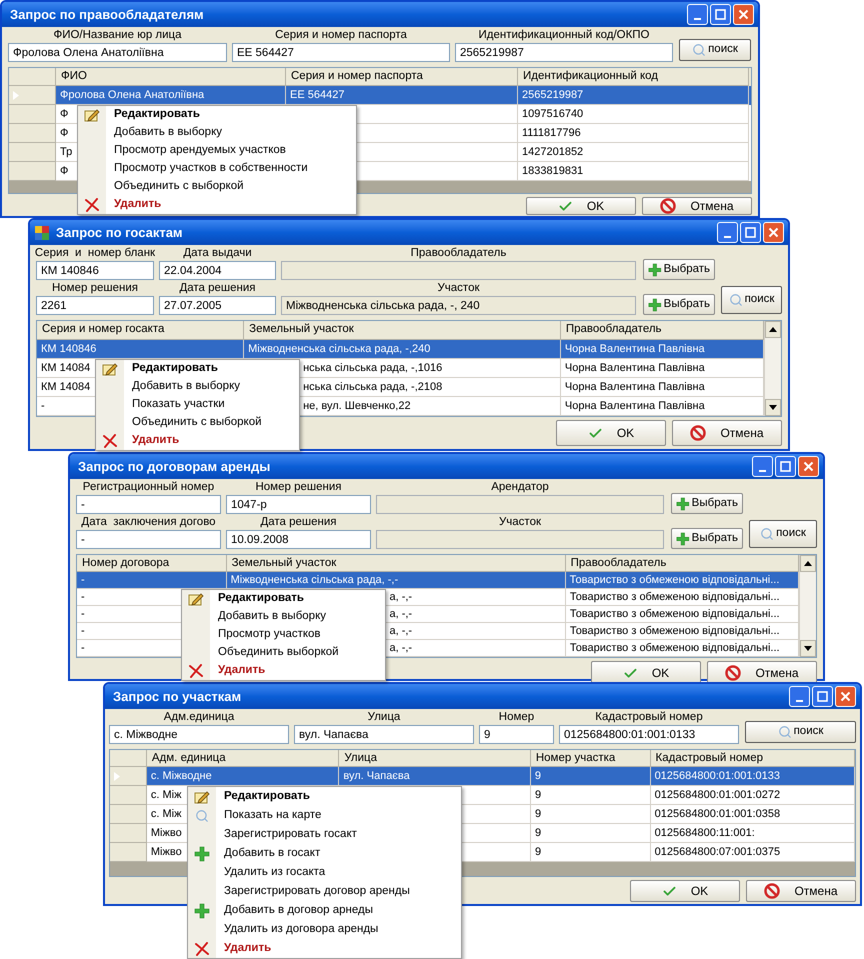 This screenshot has width=864, height=959. Describe the element at coordinates (551, 133) in the screenshot. I see `table-cell-text: 1111817796` at that location.